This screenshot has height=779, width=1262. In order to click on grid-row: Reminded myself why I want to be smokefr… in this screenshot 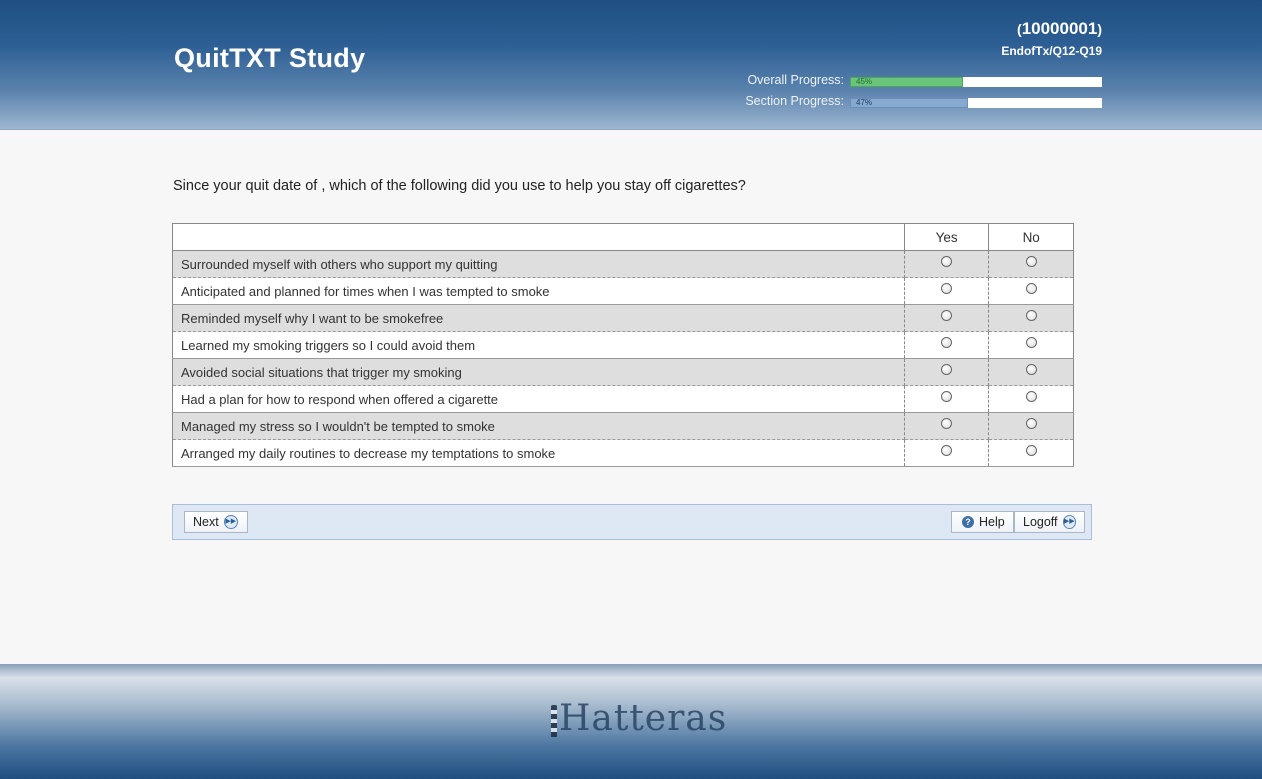, I will do `click(623, 318)`.